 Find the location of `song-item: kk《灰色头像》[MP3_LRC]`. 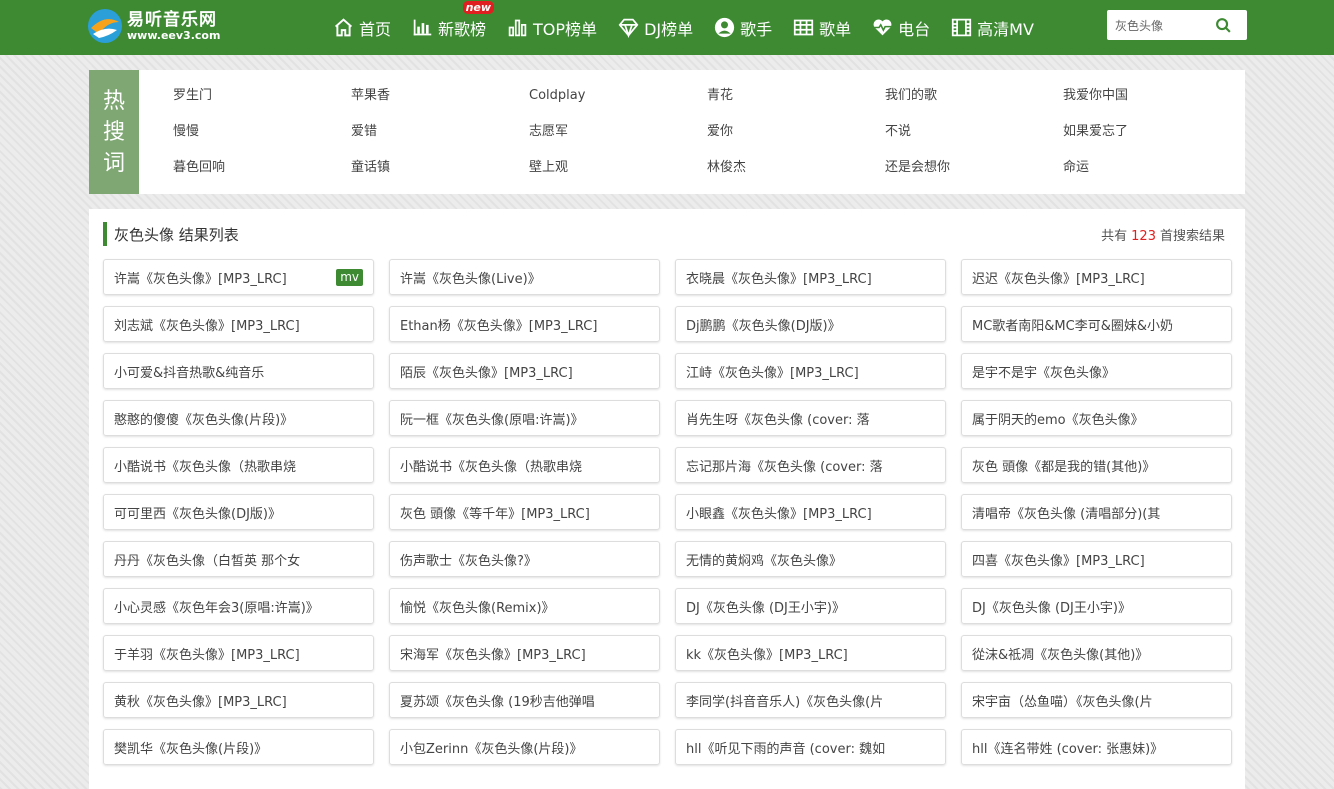

song-item: kk《灰色头像》[MP3_LRC] is located at coordinates (810, 653).